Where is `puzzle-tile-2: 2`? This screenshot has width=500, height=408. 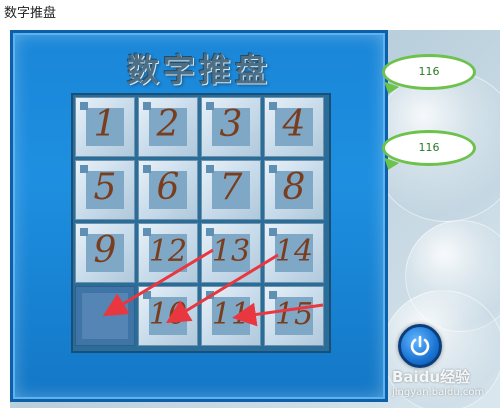
puzzle-tile-2: 2 is located at coordinates (168, 127).